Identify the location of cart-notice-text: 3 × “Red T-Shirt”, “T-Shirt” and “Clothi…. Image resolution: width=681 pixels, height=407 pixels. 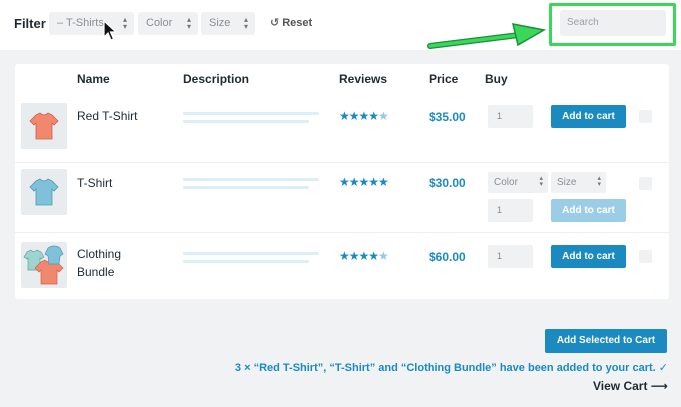
(445, 368).